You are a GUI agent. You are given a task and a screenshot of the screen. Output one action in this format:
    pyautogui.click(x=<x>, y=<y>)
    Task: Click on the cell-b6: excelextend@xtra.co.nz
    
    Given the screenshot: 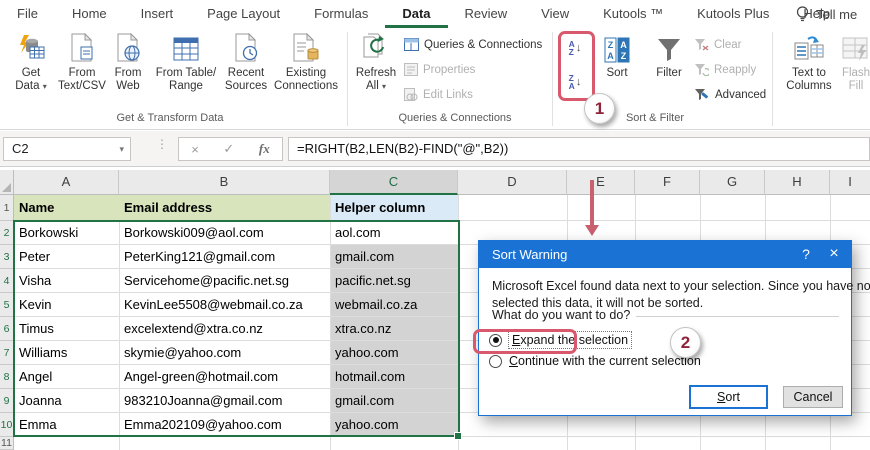 What is the action you would take?
    pyautogui.click(x=224, y=329)
    